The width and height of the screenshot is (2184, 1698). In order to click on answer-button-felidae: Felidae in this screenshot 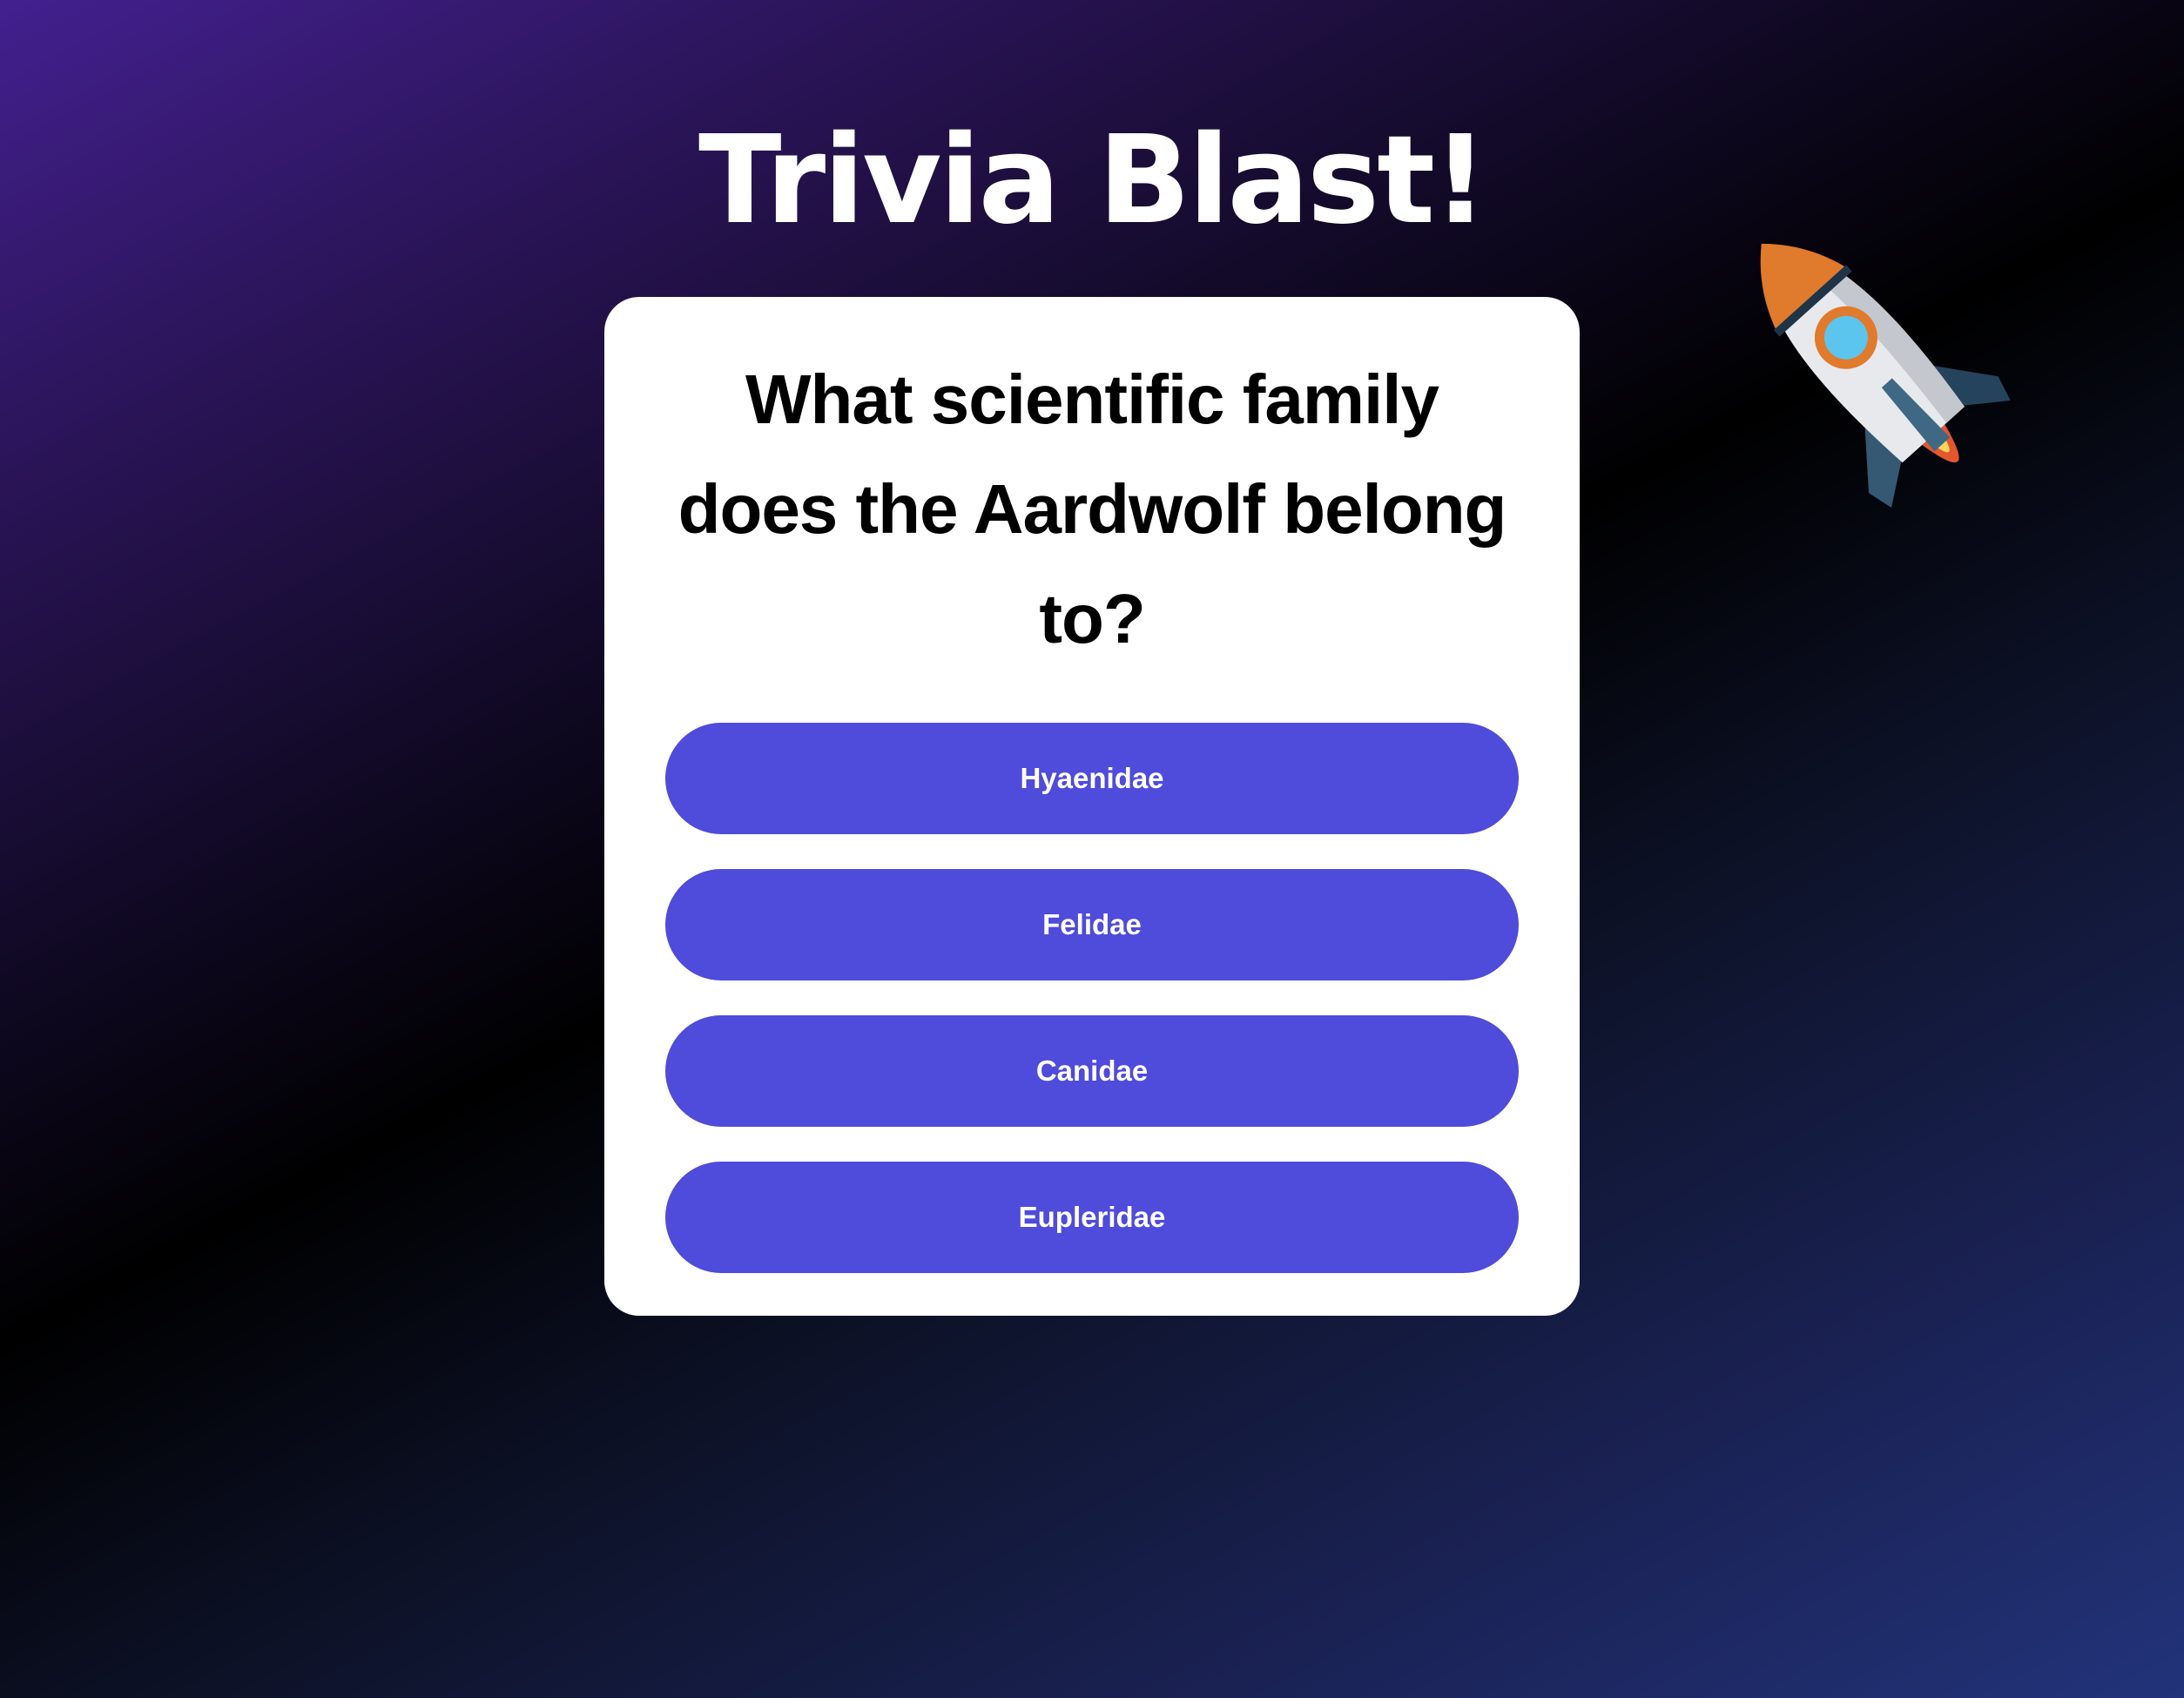, I will do `click(1092, 924)`.